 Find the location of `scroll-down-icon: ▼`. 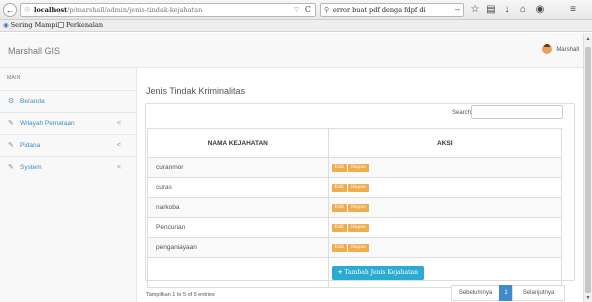

scroll-down-icon: ▼ is located at coordinates (588, 298).